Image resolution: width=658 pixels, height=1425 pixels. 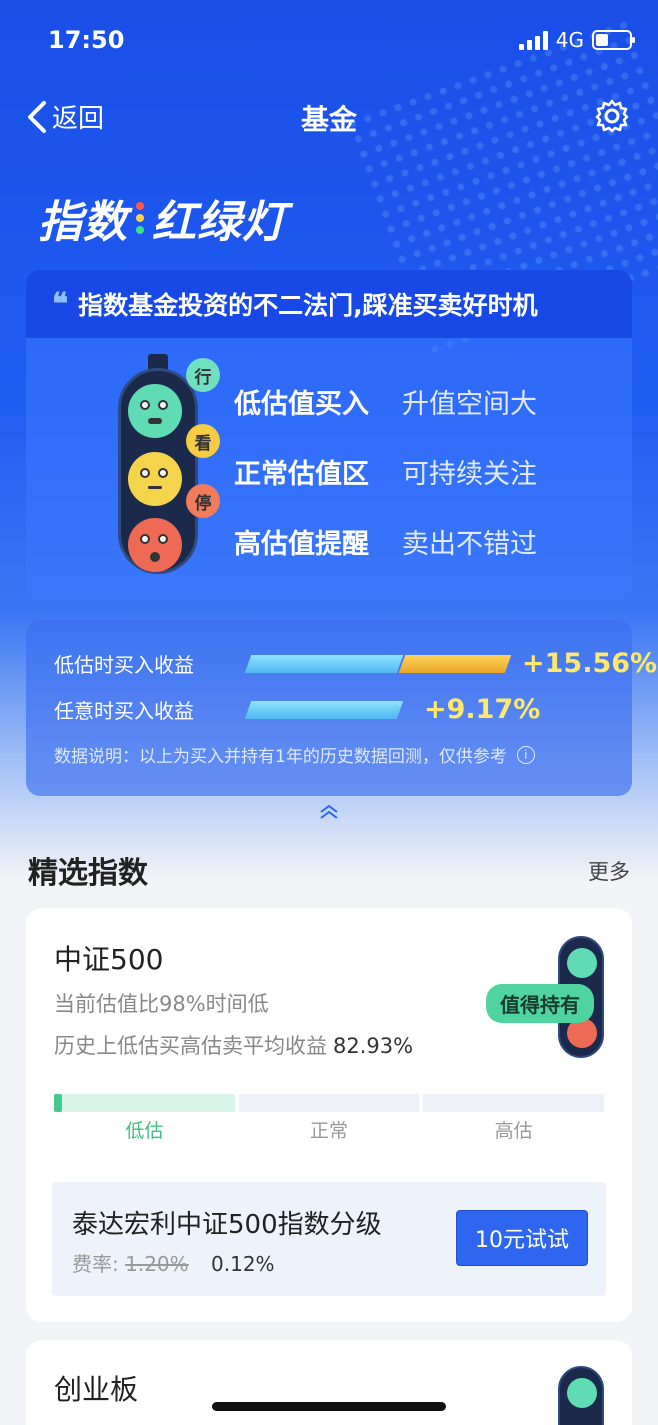 What do you see at coordinates (301, 404) in the screenshot?
I see `intro-row-key: 低估值买入` at bounding box center [301, 404].